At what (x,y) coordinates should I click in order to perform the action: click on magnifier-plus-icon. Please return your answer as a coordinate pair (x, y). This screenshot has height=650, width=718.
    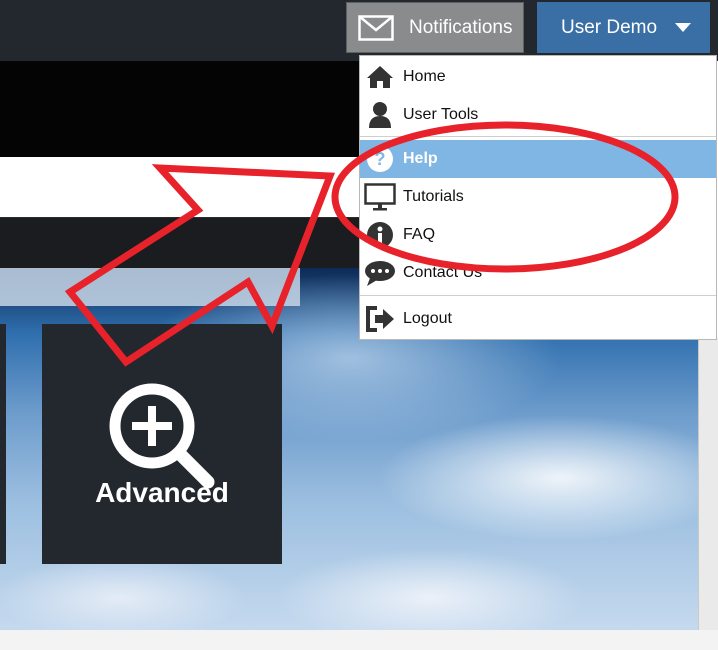
    Looking at the image, I should click on (162, 436).